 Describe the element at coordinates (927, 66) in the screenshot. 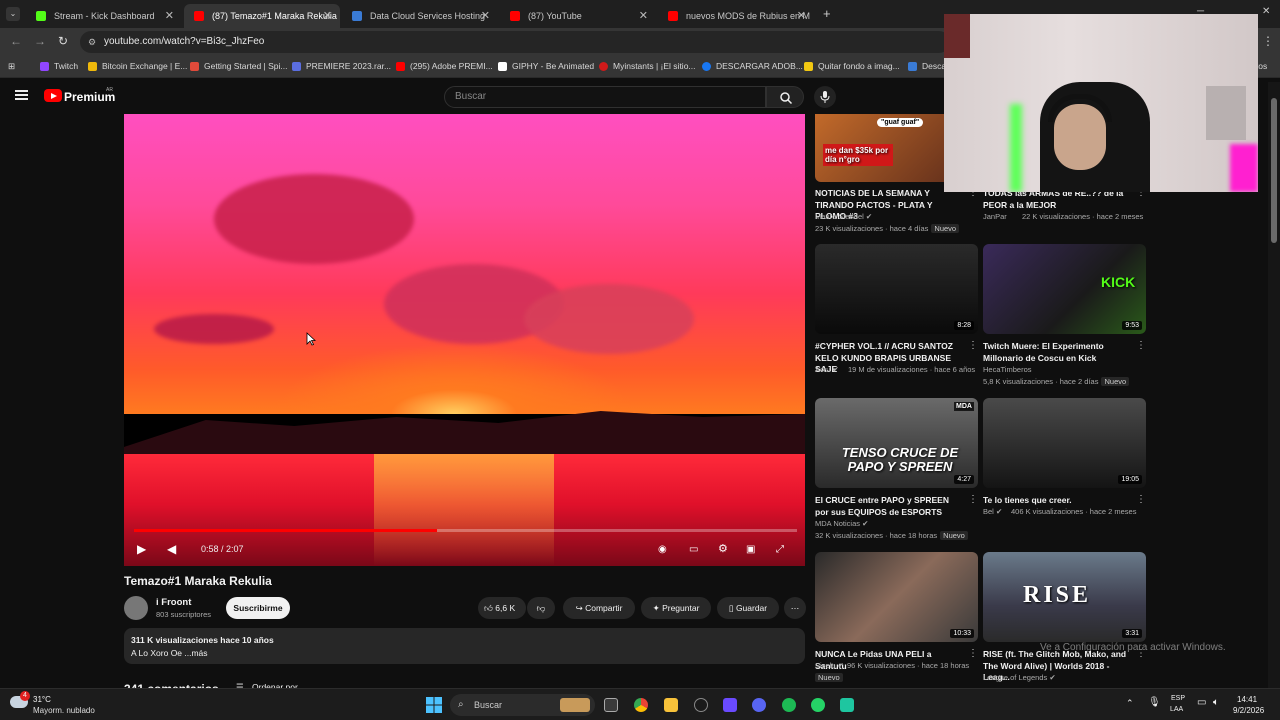

I see `bookmark-descarga: Desca` at that location.